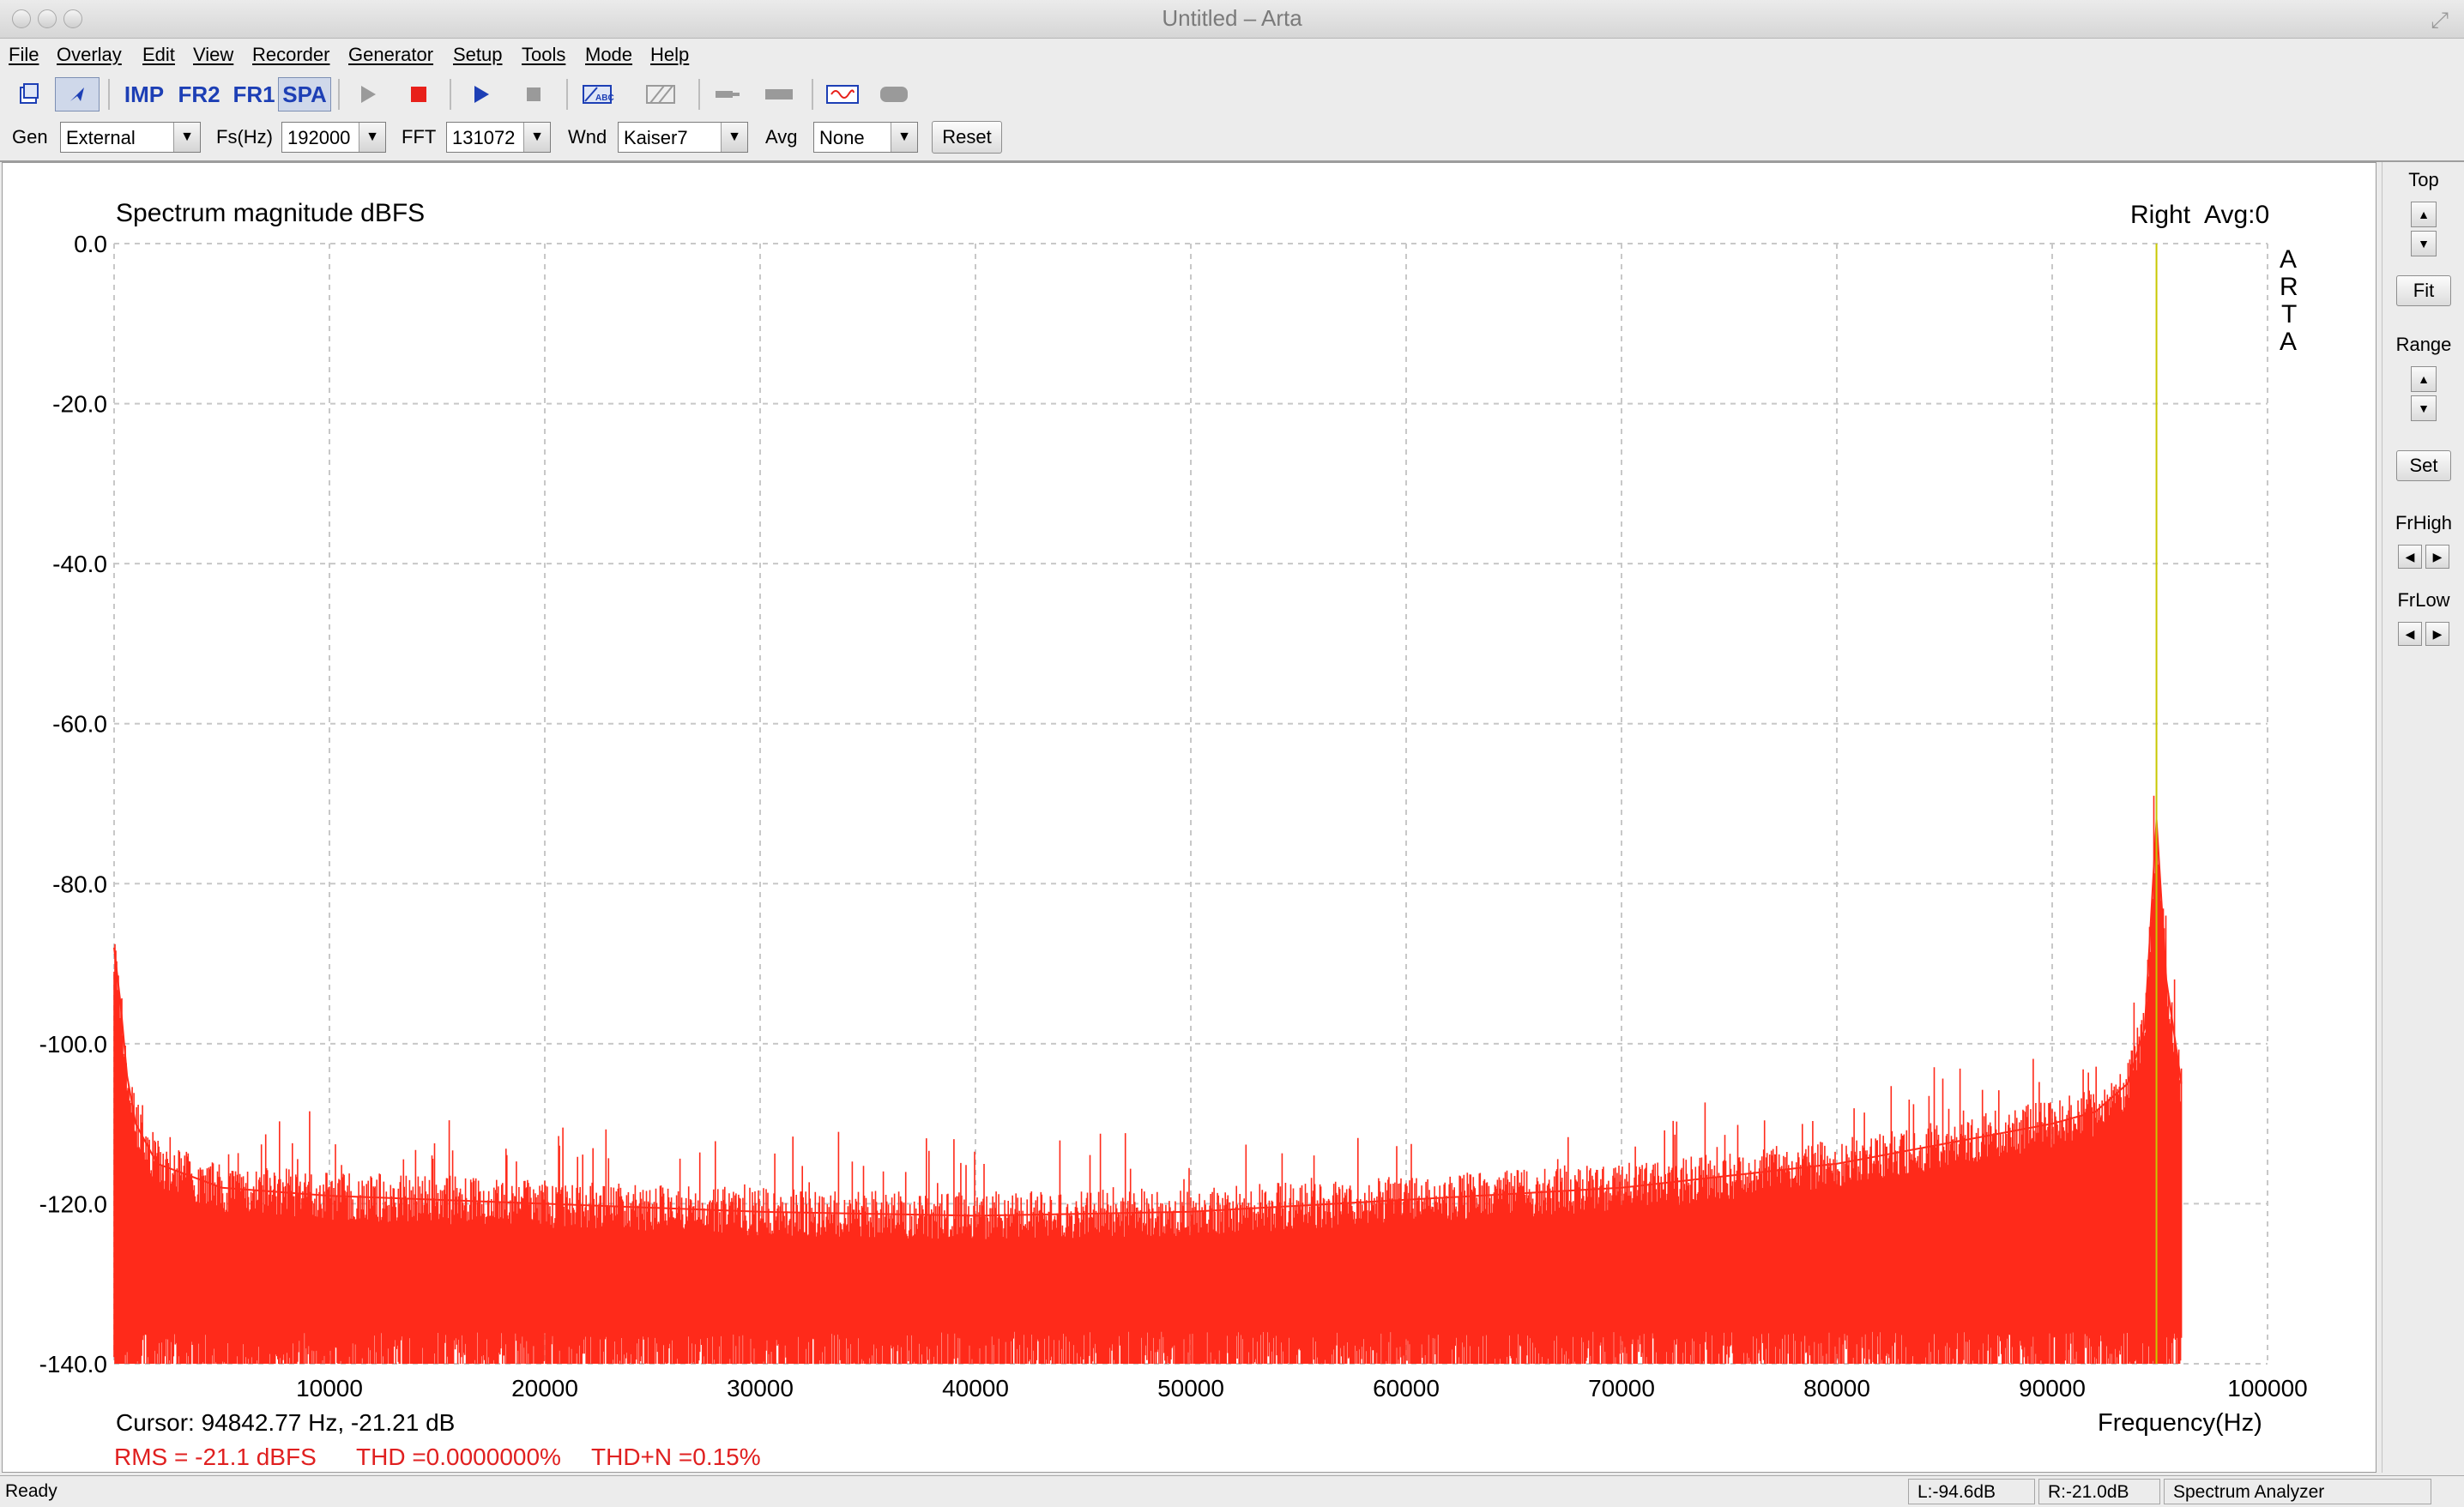 The height and width of the screenshot is (1507, 2464). I want to click on title-bar: Untitled – Arta ⤢, so click(1232, 19).